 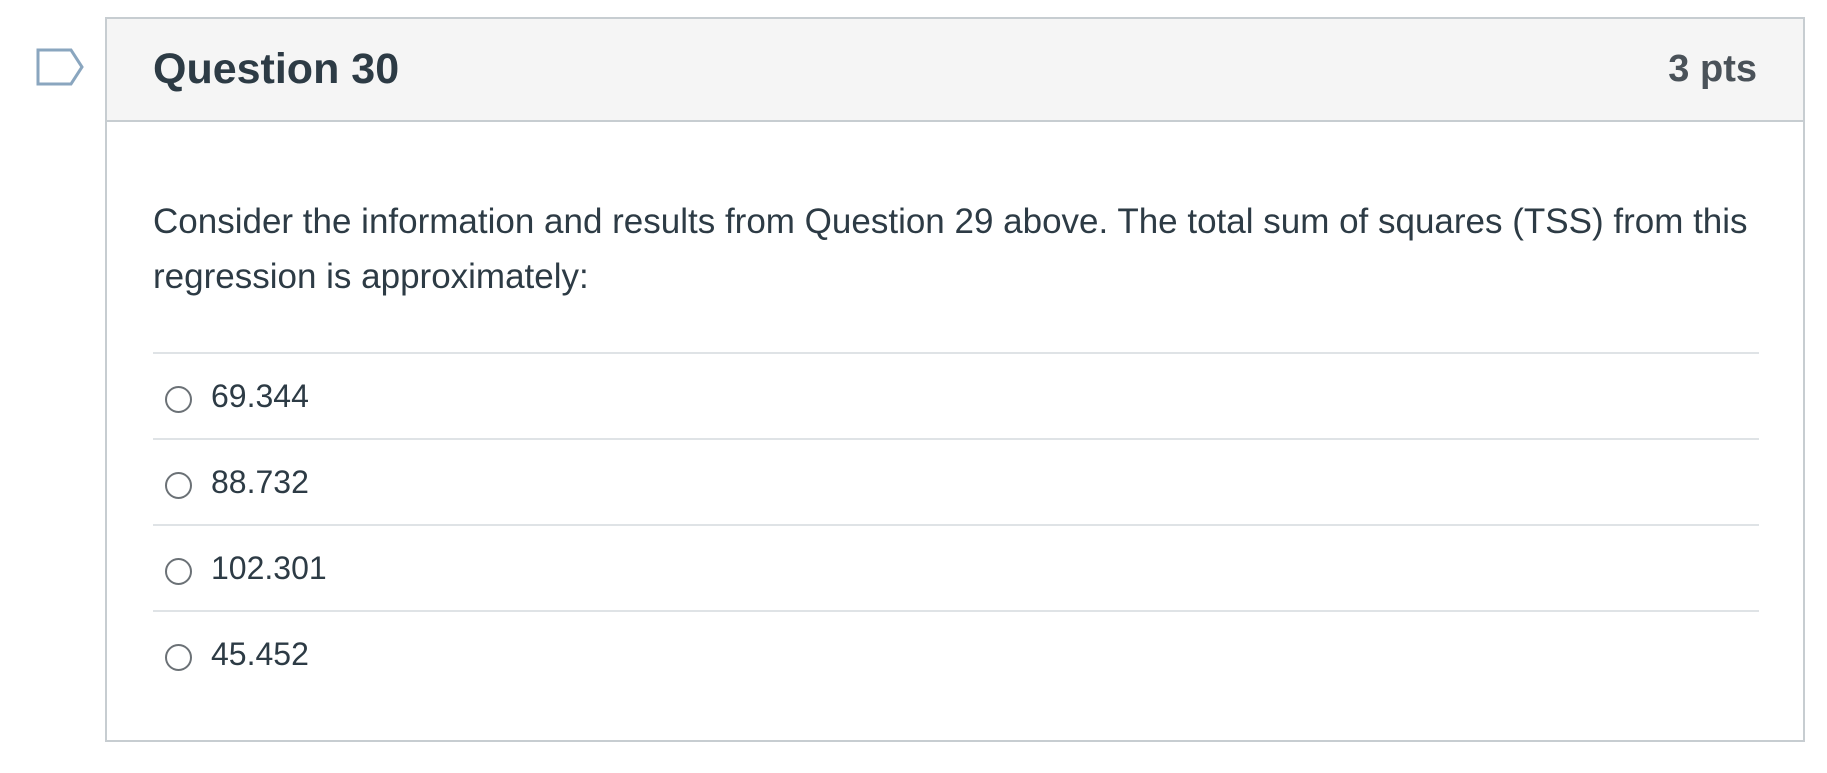 What do you see at coordinates (260, 653) in the screenshot?
I see `answer-label: 45.452` at bounding box center [260, 653].